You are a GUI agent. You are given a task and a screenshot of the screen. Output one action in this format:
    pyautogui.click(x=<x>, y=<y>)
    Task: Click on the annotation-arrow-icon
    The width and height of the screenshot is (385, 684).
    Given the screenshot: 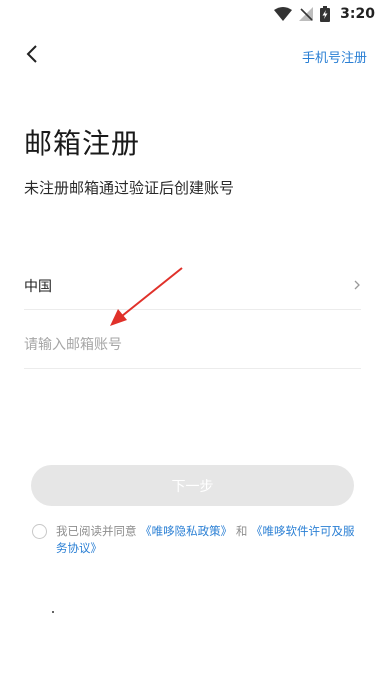 What is the action you would take?
    pyautogui.click(x=146, y=296)
    